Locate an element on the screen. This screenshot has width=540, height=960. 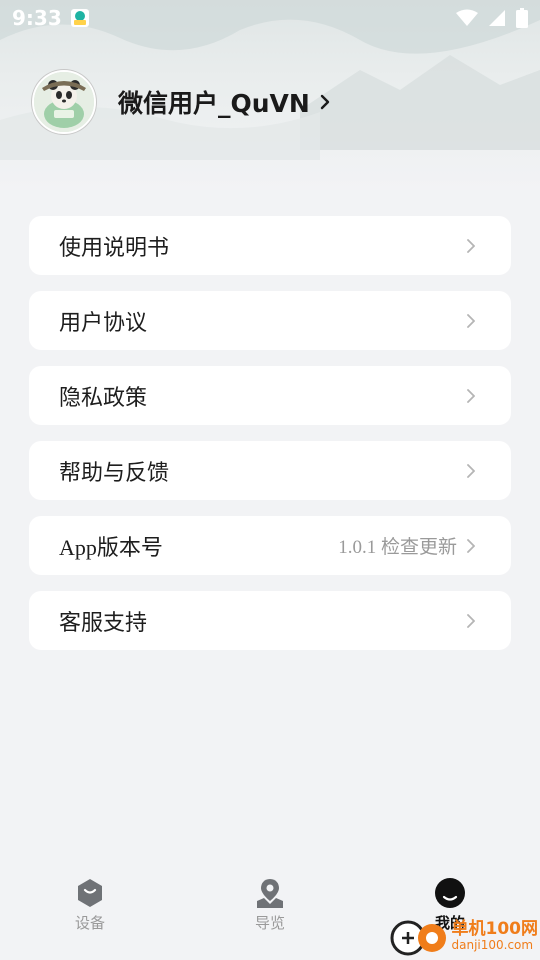
menu-item-label: 帮助与反馈 is located at coordinates (114, 472).